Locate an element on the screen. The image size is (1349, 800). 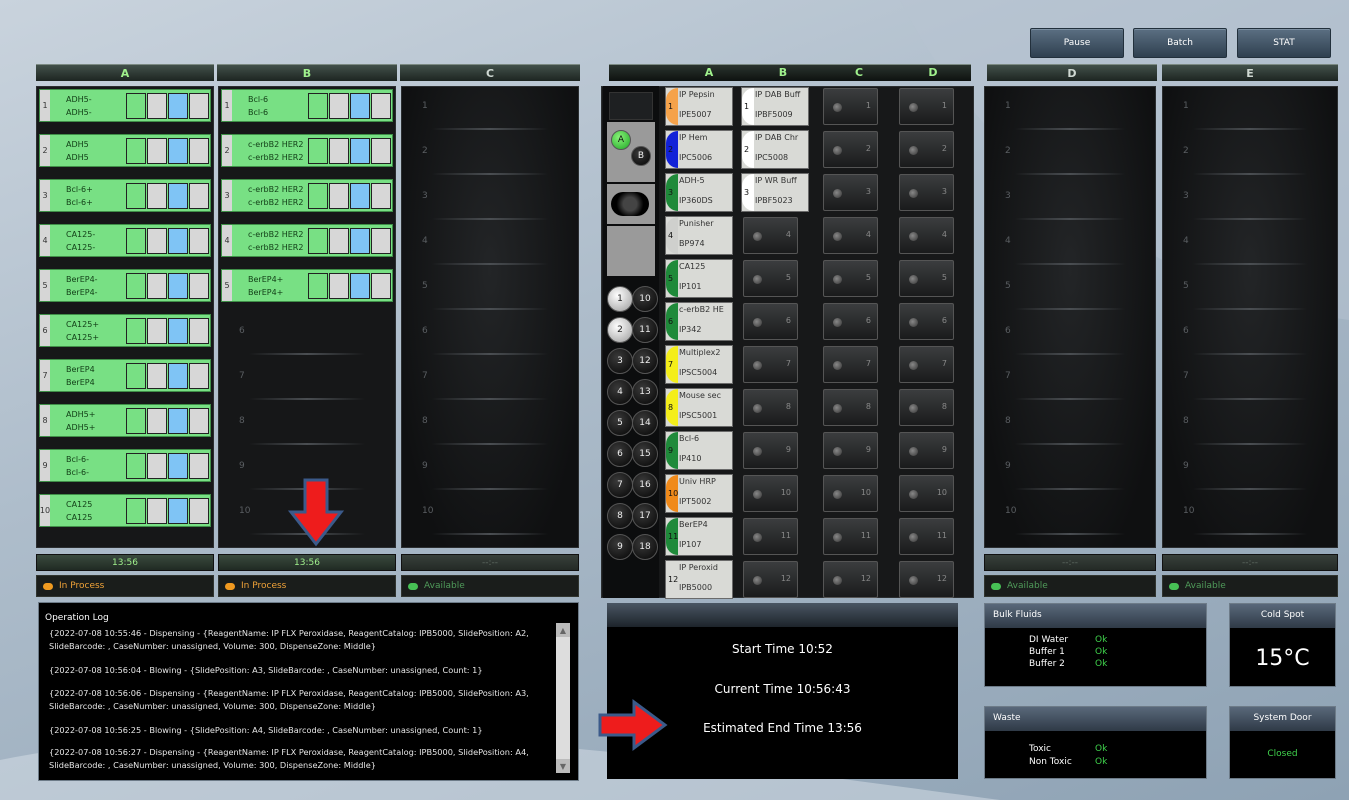
slide: 10 CA125 CA125 is located at coordinates (125, 510).